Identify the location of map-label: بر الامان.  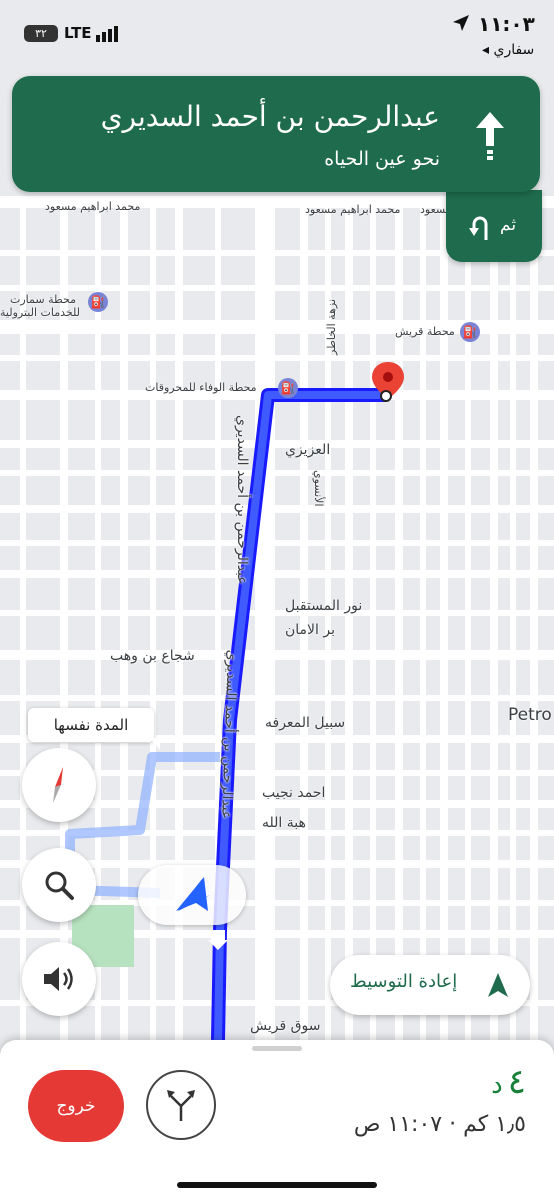
(310, 630).